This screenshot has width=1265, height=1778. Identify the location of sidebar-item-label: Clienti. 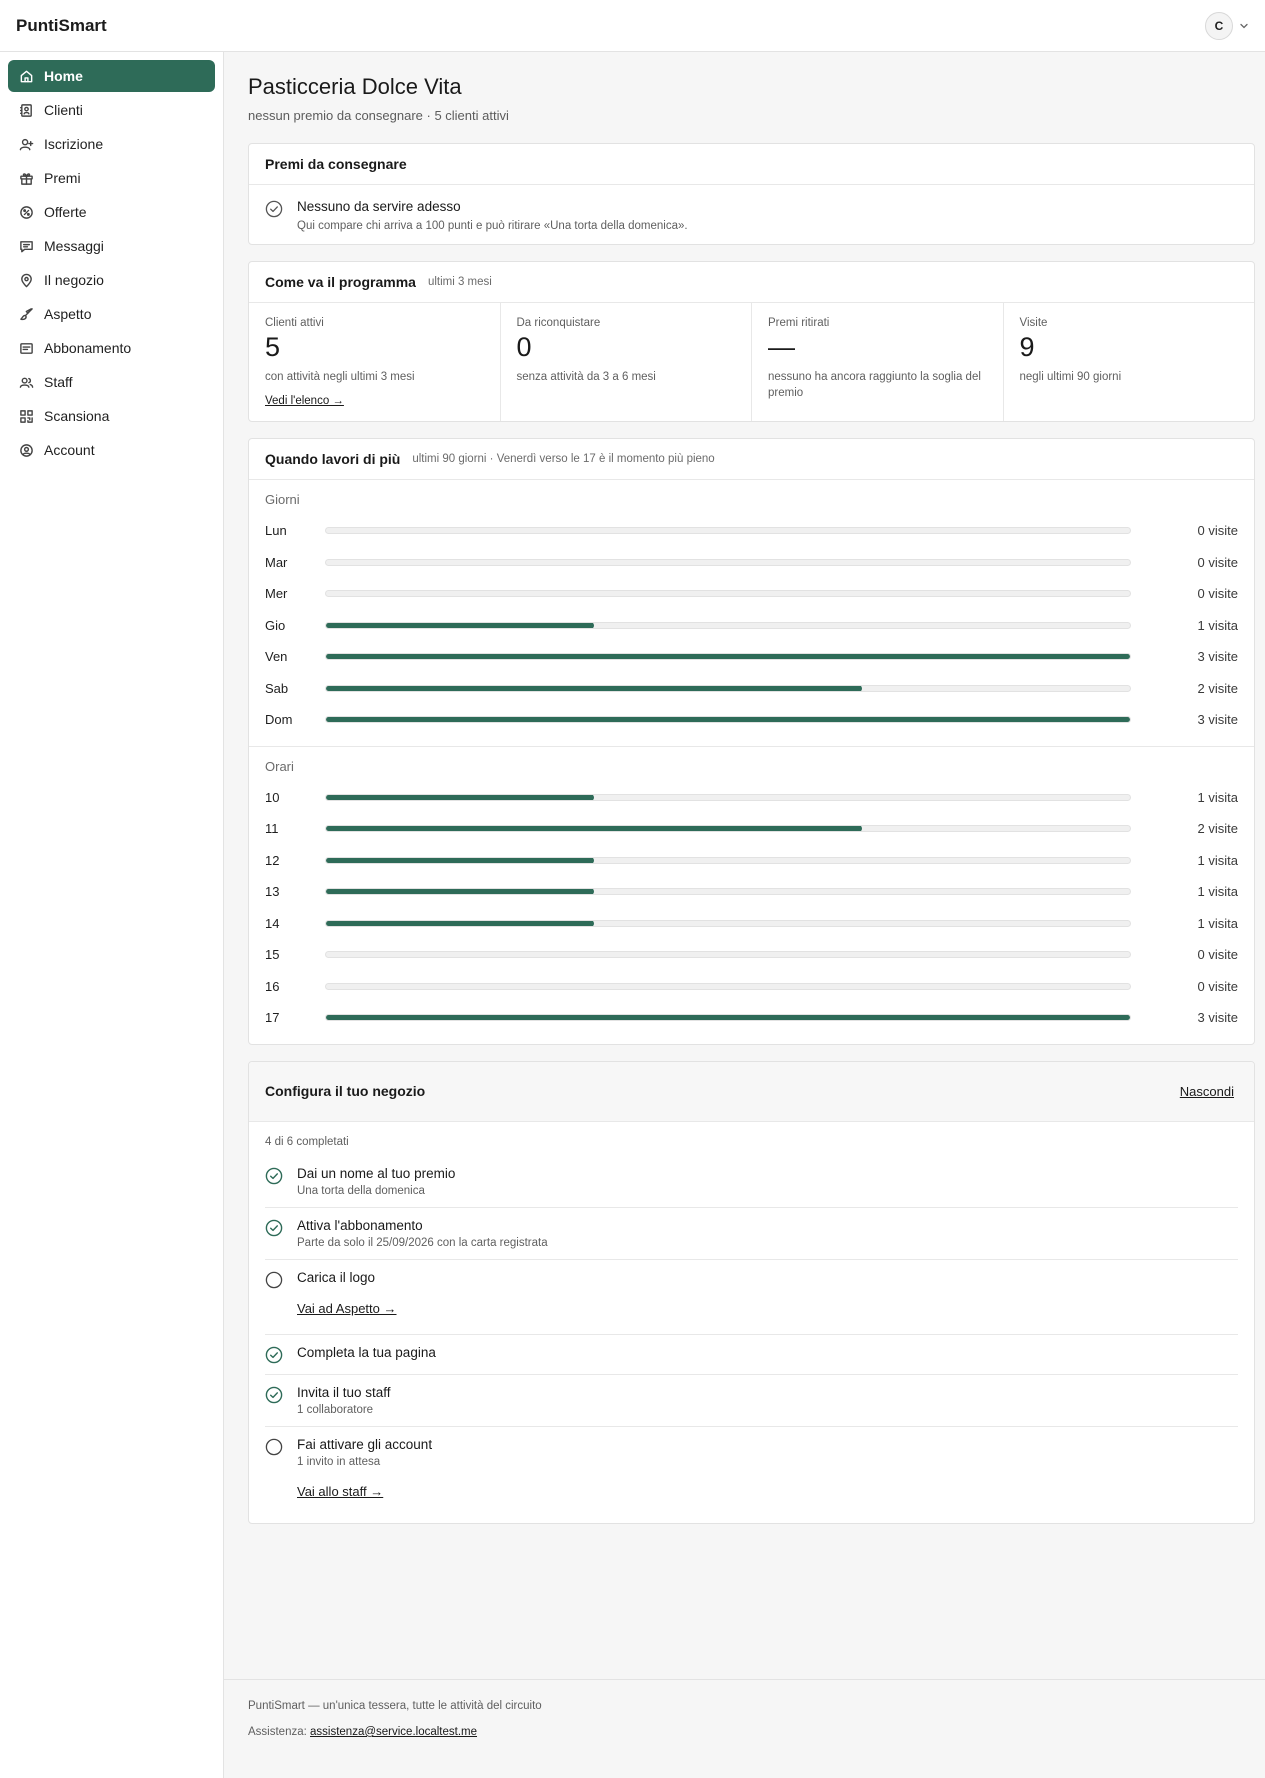
(63, 110).